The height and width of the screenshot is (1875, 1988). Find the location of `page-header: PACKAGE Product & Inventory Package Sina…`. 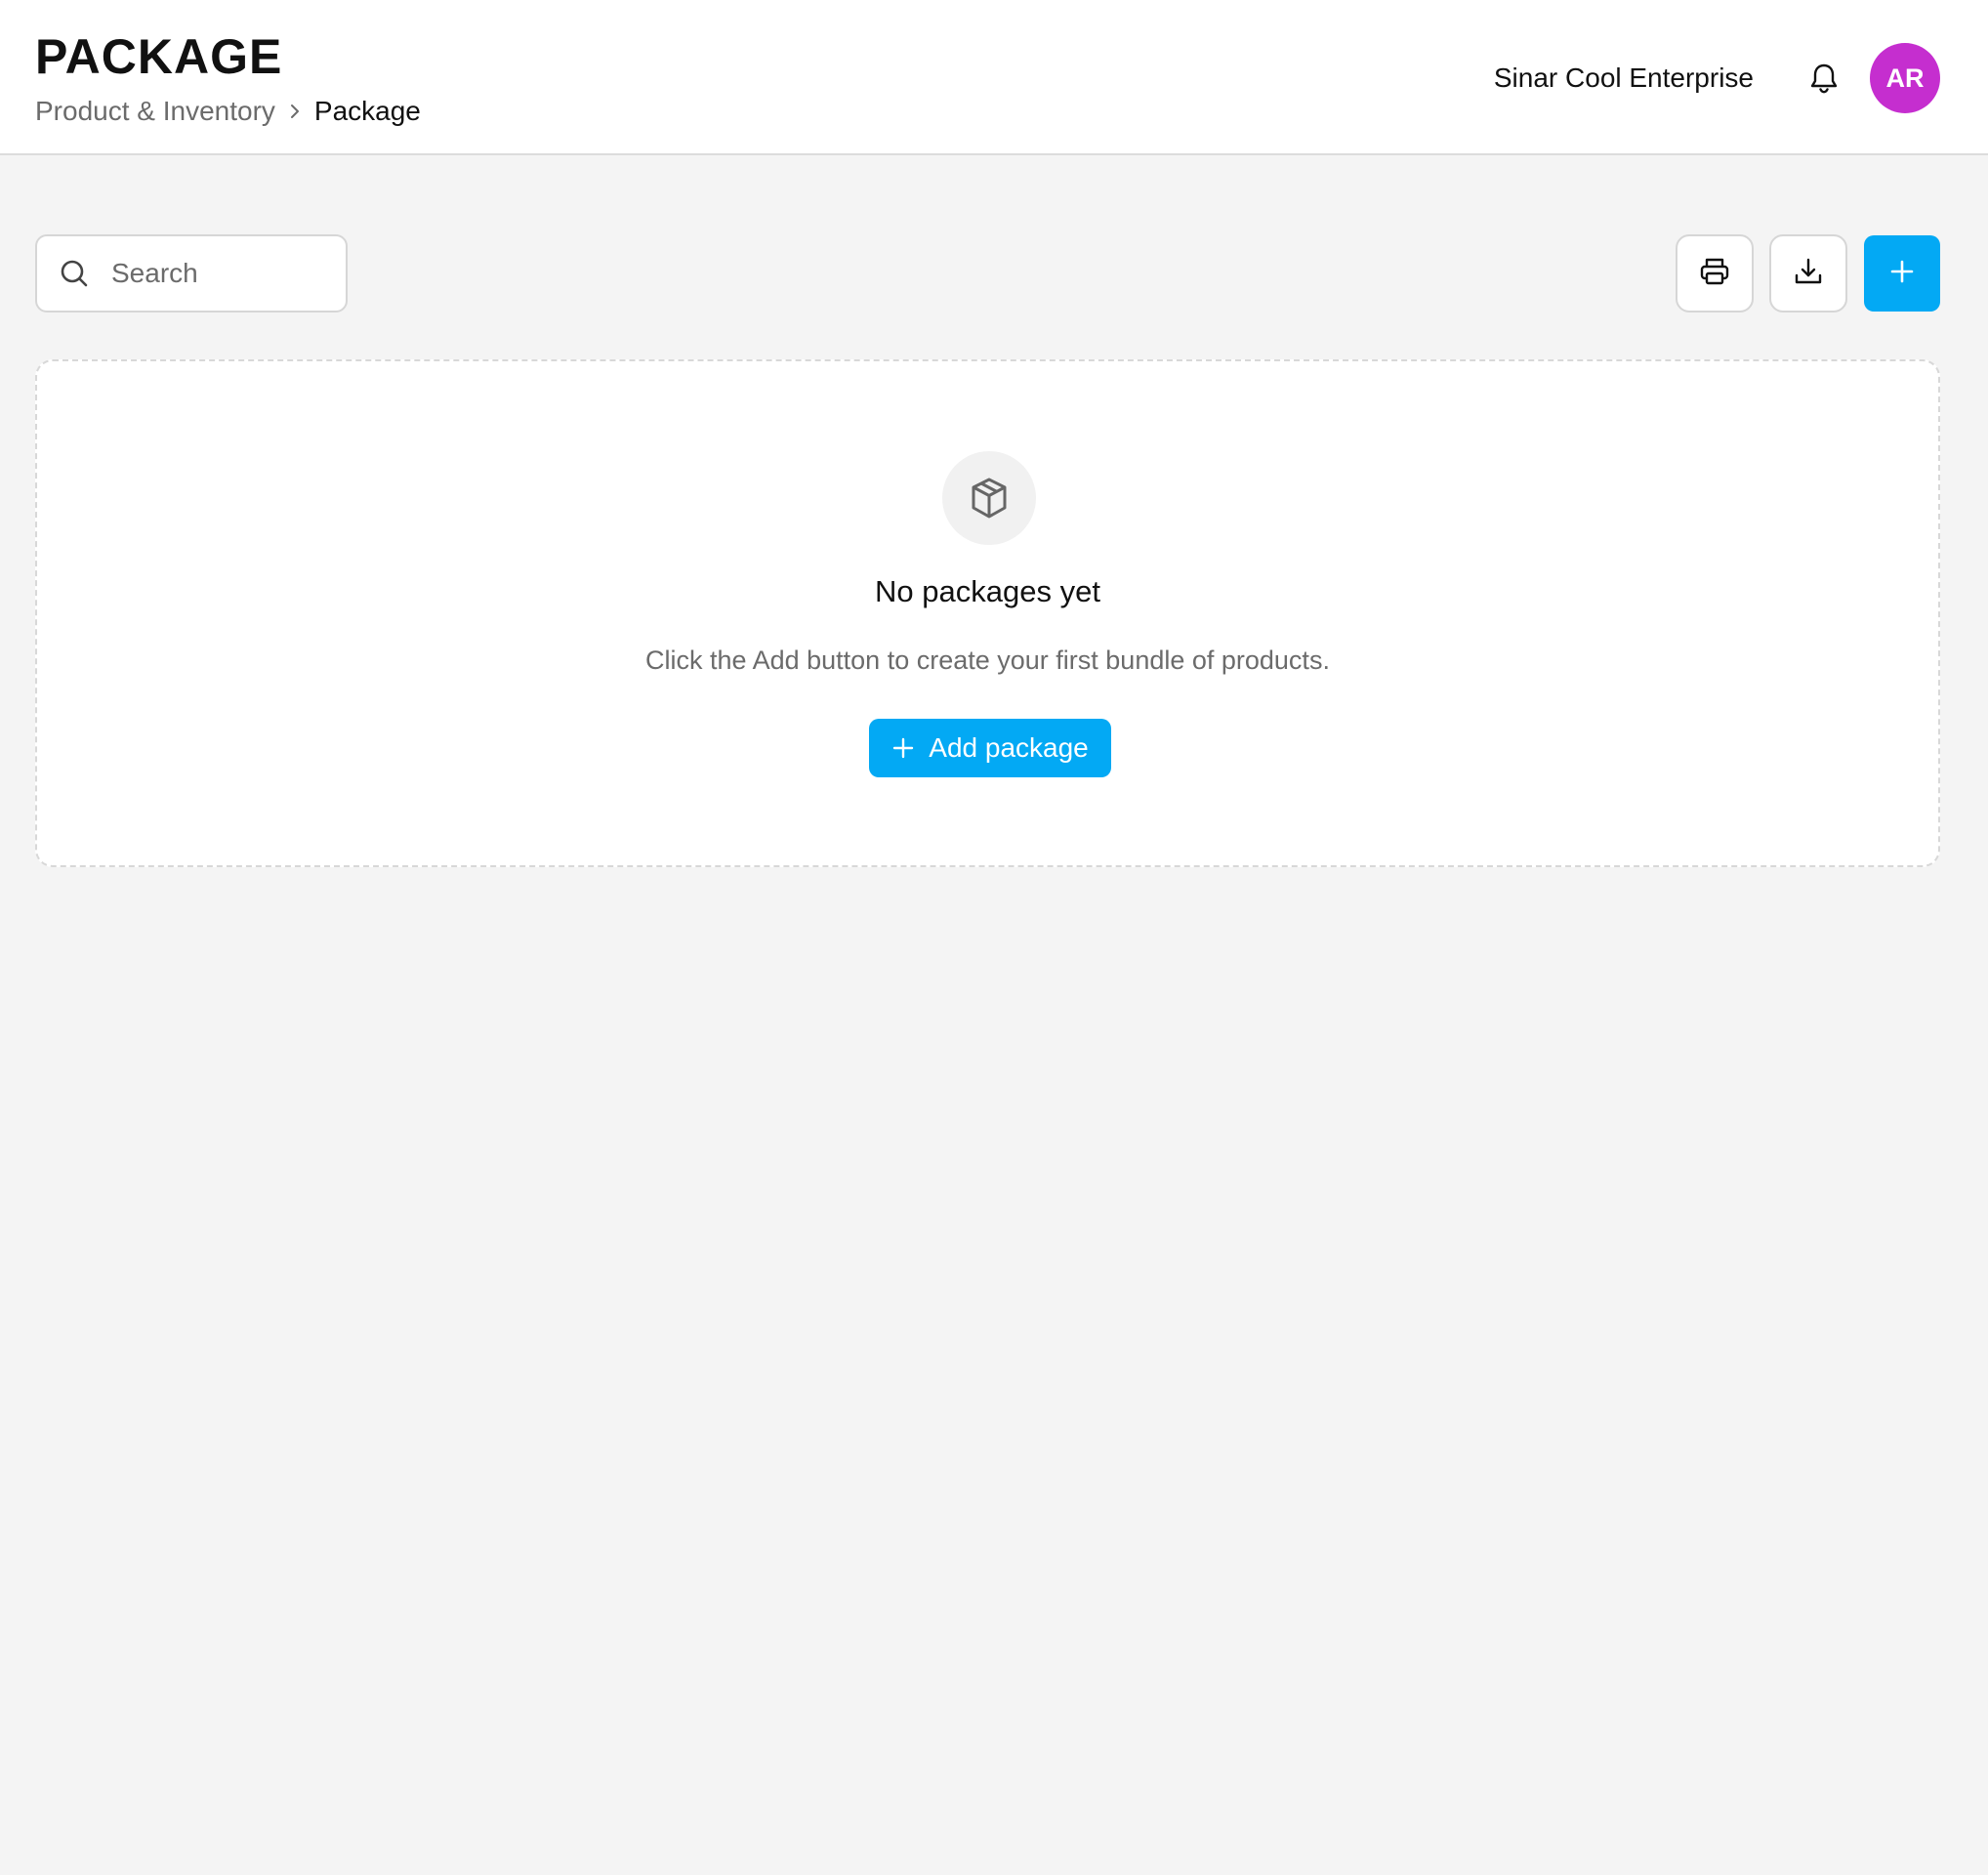

page-header: PACKAGE Product & Inventory Package Sina… is located at coordinates (994, 77).